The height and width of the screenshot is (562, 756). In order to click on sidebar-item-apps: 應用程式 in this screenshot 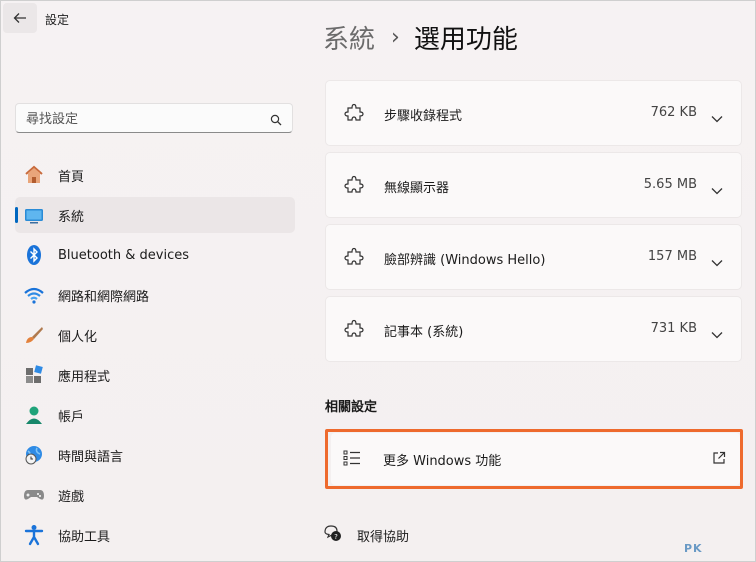, I will do `click(155, 375)`.